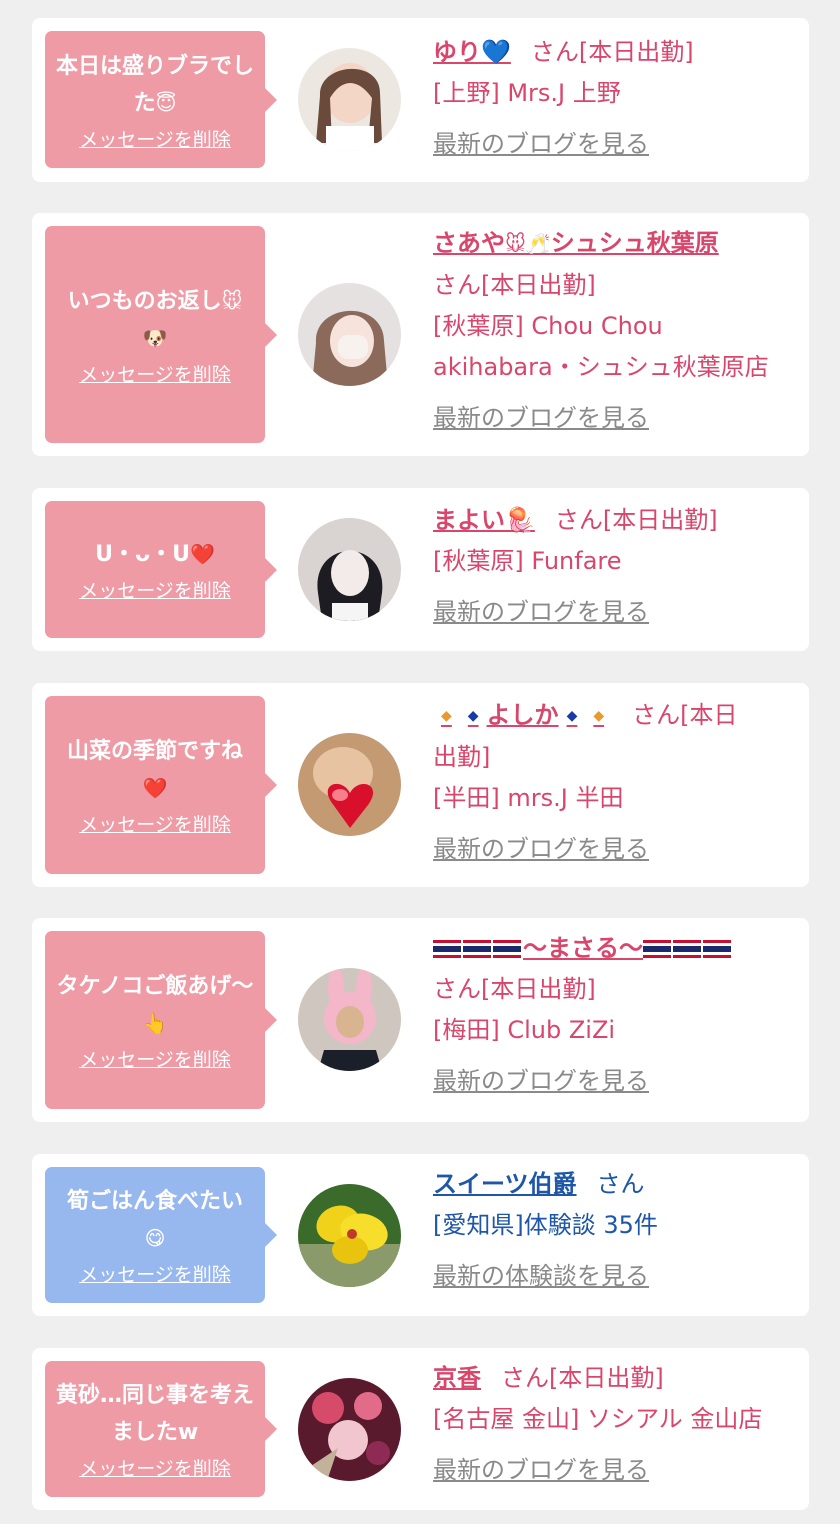 This screenshot has height=1524, width=840. Describe the element at coordinates (601, 346) in the screenshot. I see `shop-name: [秋葉原] Chou Chou akihabara・シュシュ秋葉原店` at that location.